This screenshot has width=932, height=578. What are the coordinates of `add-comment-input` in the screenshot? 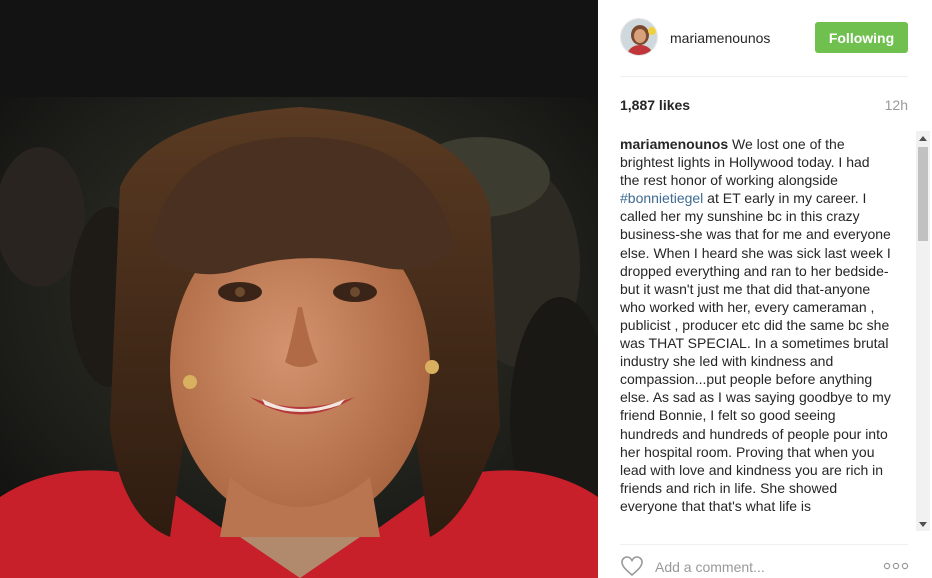 It's located at (760, 567).